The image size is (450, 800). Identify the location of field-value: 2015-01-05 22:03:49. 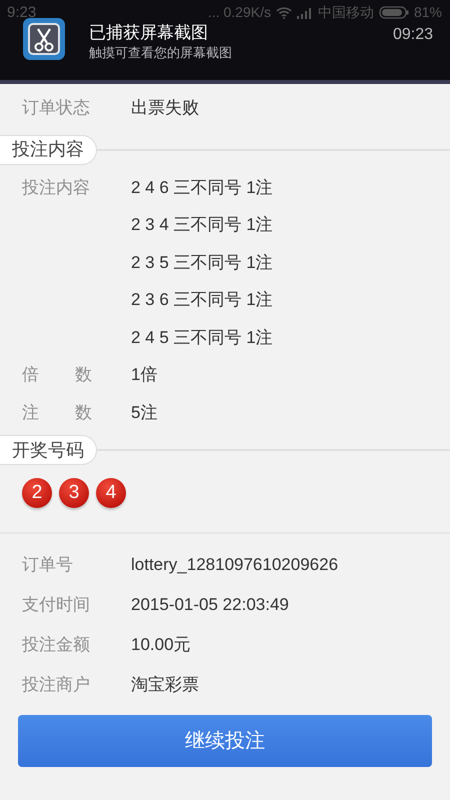
(210, 605).